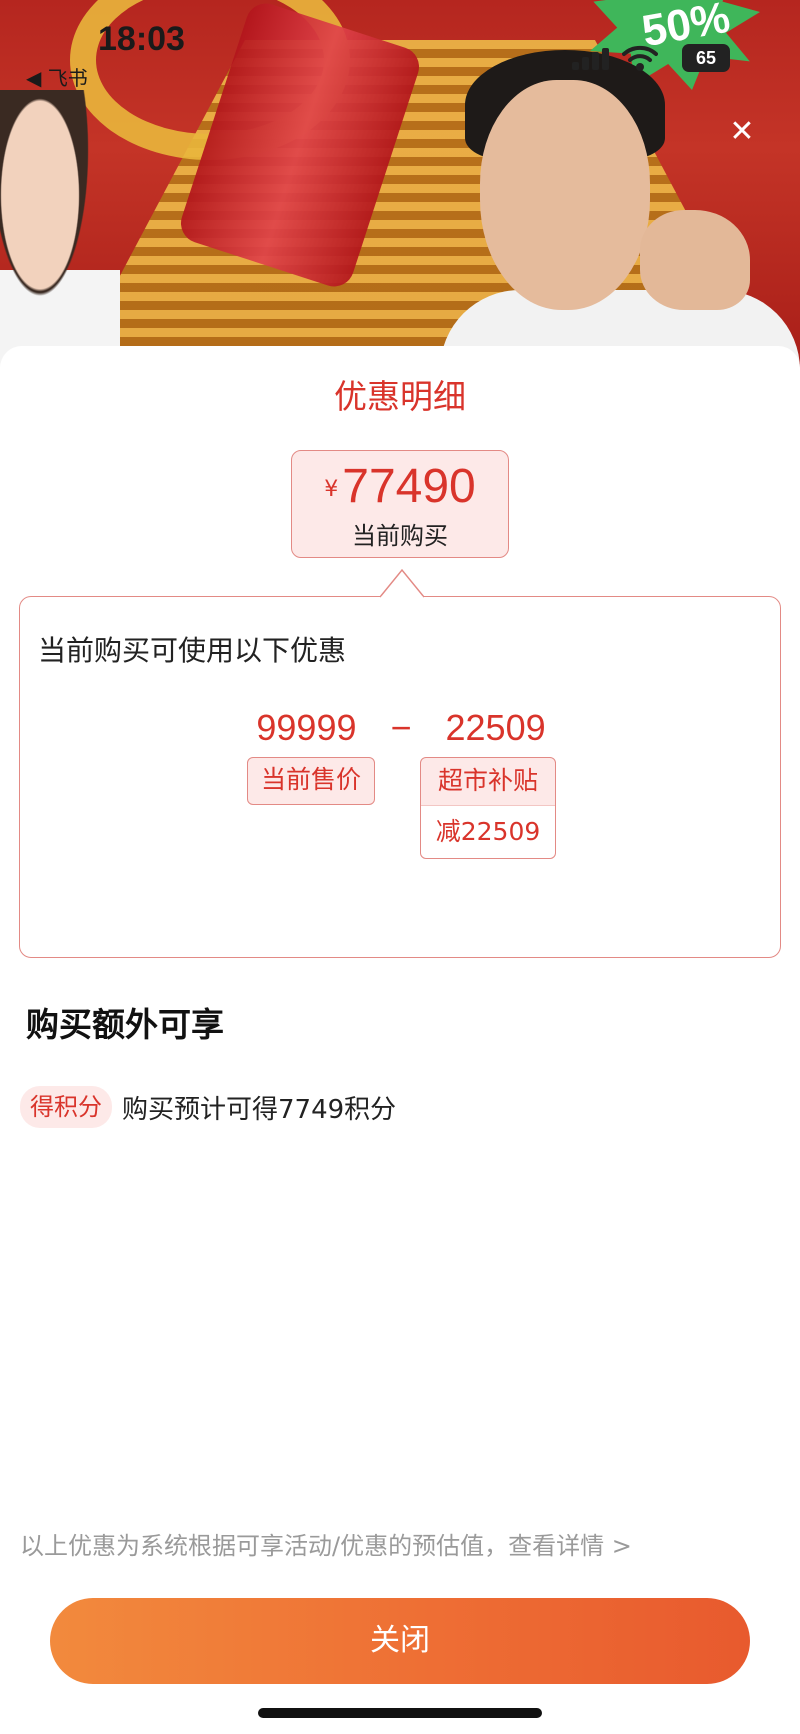  I want to click on subsidy-tag-title: 超市补贴, so click(488, 782).